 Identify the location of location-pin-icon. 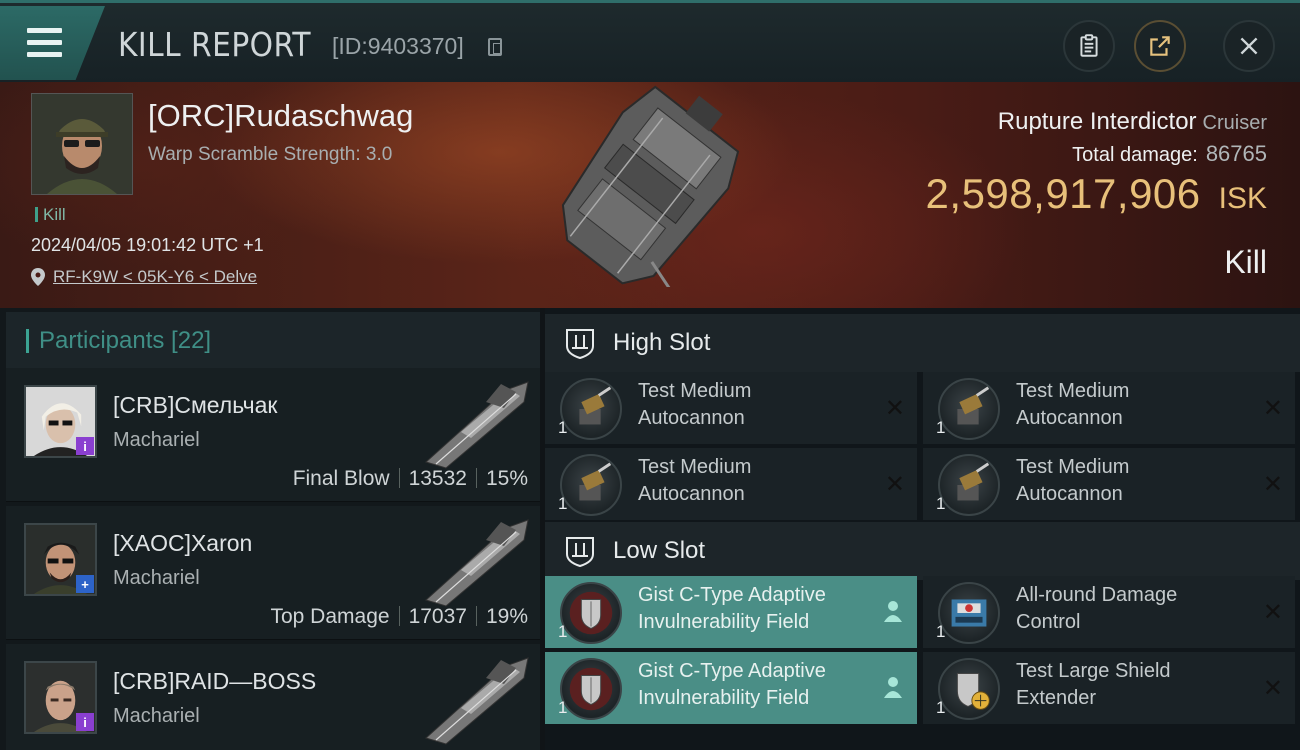
(38, 277).